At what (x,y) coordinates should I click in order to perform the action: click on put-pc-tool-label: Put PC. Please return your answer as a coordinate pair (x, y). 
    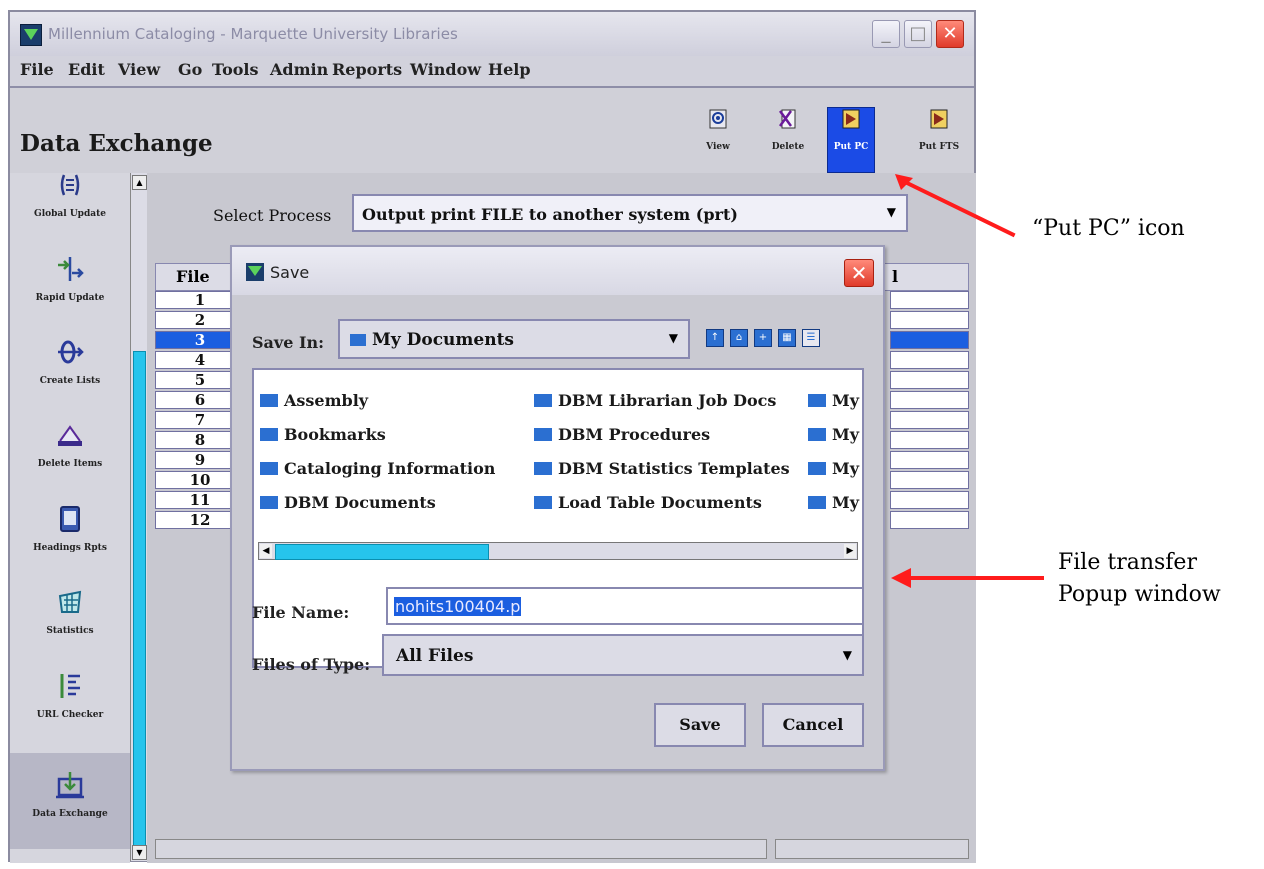
    Looking at the image, I should click on (851, 147).